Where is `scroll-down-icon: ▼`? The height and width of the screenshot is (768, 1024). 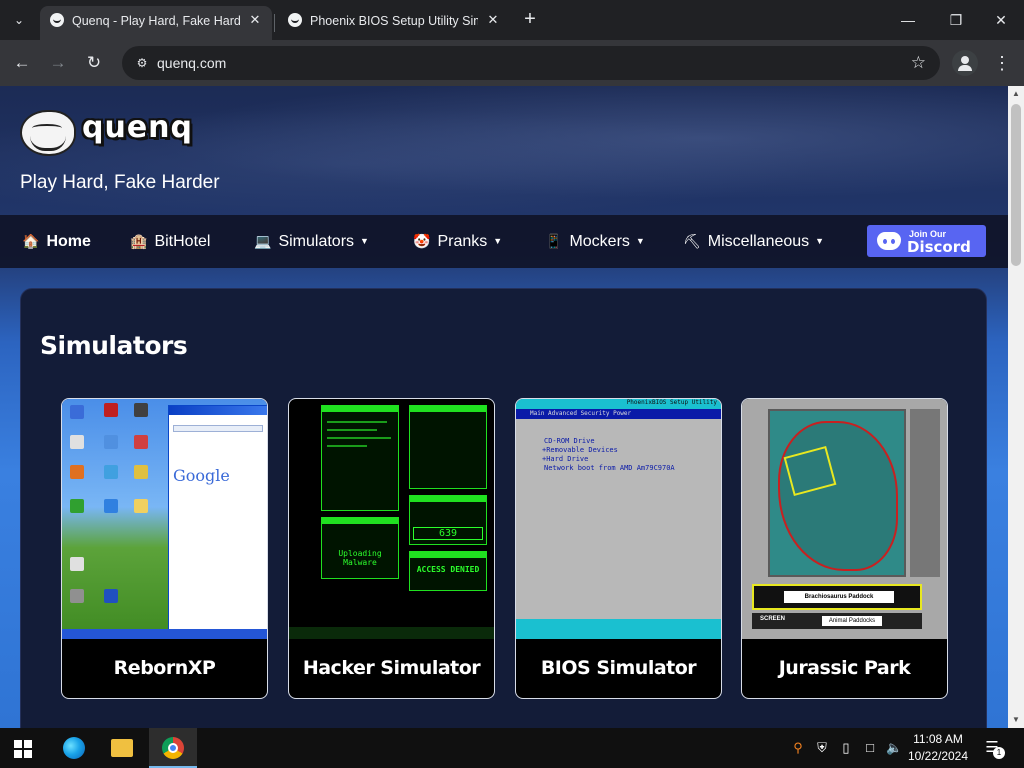 scroll-down-icon: ▼ is located at coordinates (1016, 720).